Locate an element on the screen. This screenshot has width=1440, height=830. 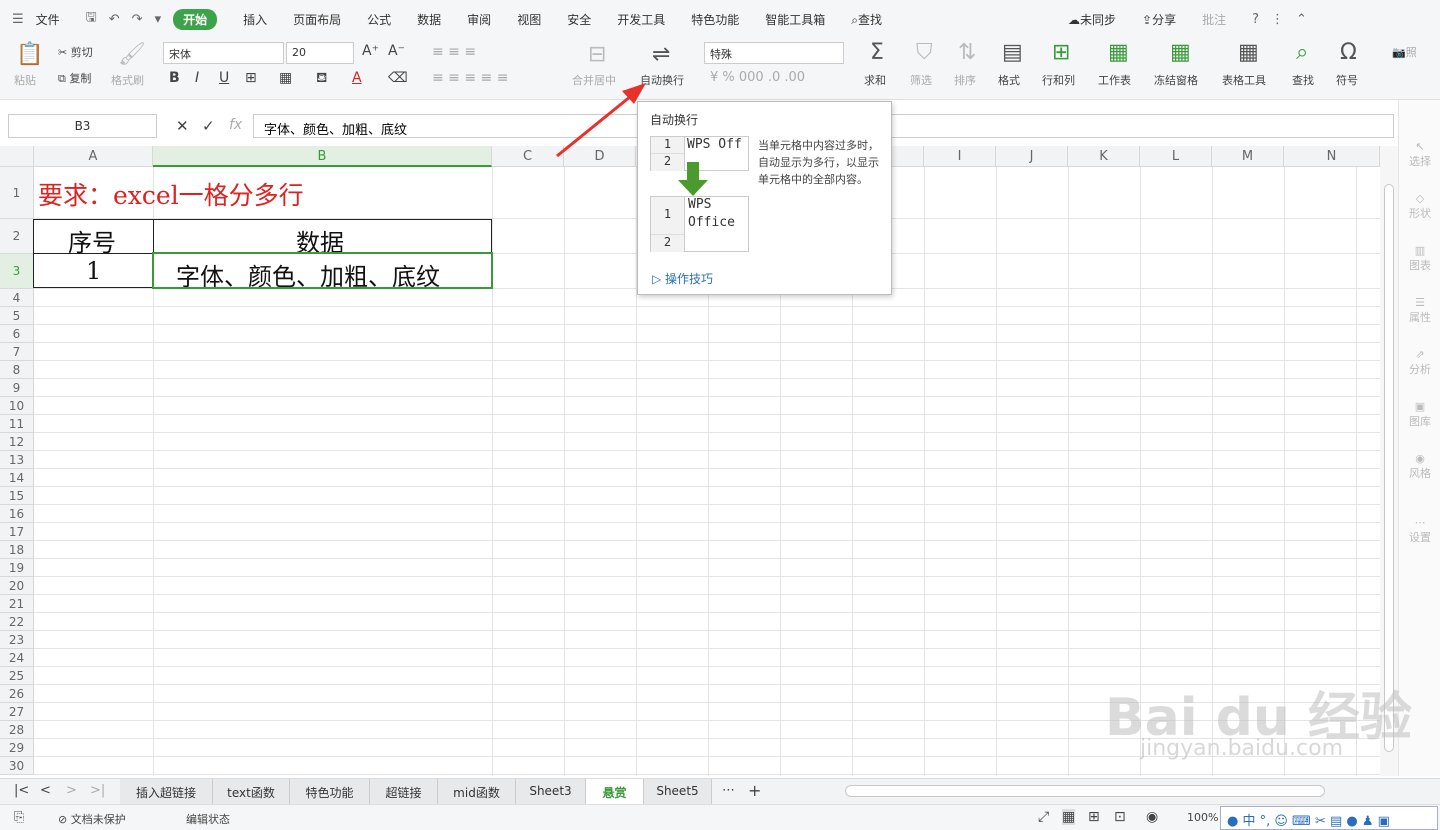
format-painter-label: 格式刷 is located at coordinates (127, 80).